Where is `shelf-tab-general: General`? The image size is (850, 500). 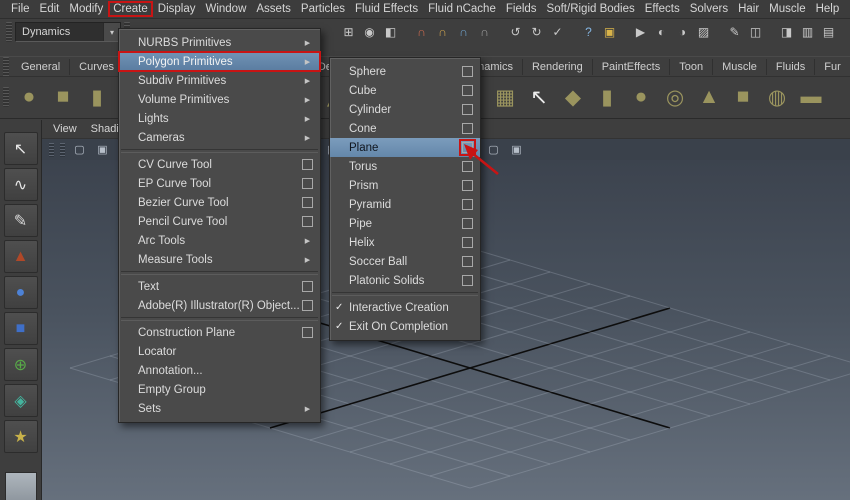
shelf-tab-general: General is located at coordinates (41, 66).